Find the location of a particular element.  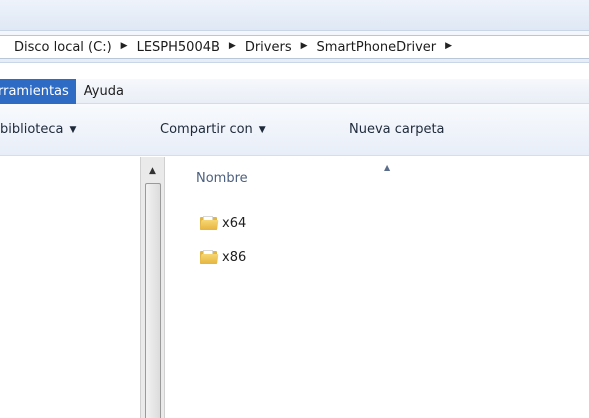

navigation-pane is located at coordinates (70, 287).